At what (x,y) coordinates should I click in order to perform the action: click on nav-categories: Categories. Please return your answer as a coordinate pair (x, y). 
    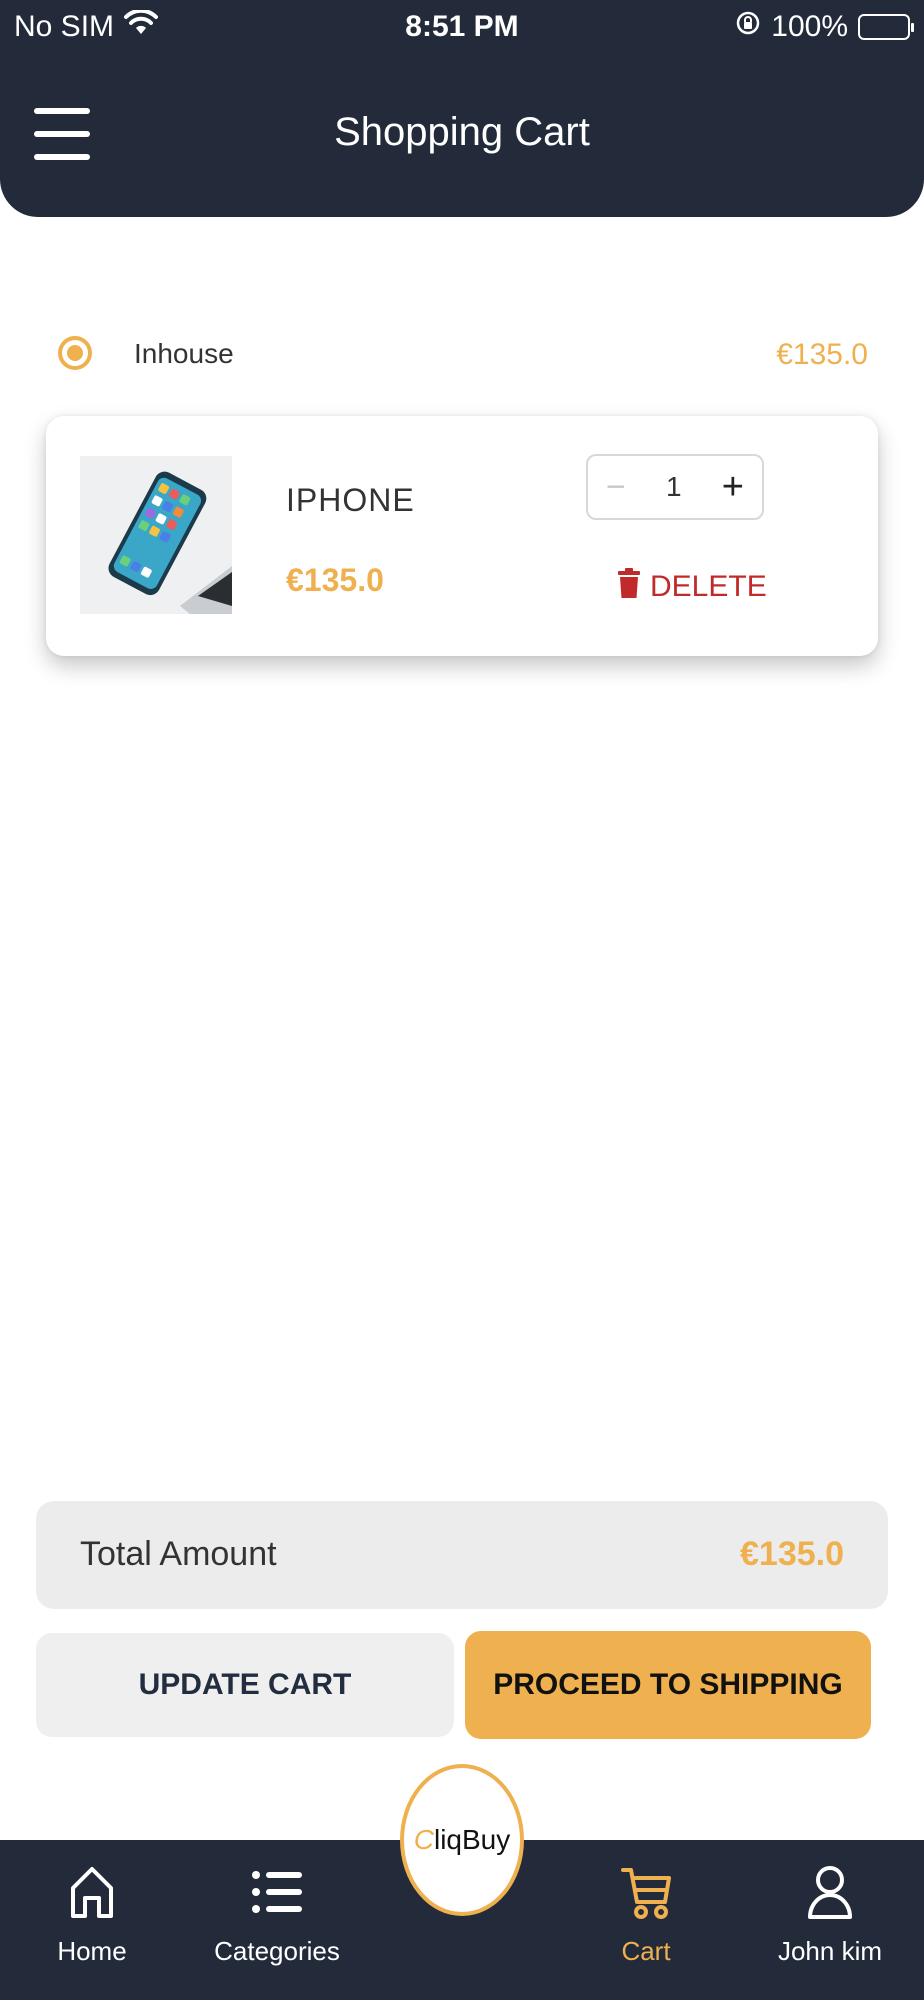
    Looking at the image, I should click on (277, 1920).